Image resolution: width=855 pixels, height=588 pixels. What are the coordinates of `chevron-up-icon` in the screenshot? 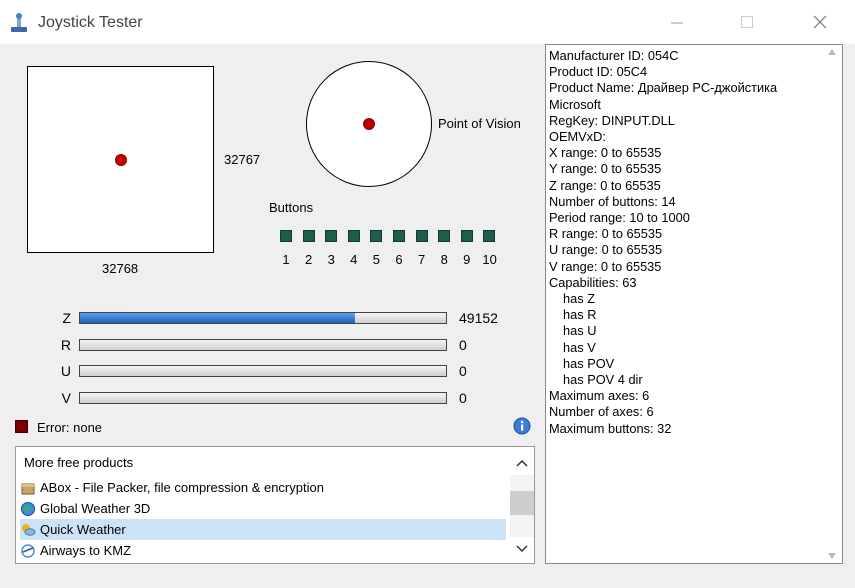 It's located at (522, 463).